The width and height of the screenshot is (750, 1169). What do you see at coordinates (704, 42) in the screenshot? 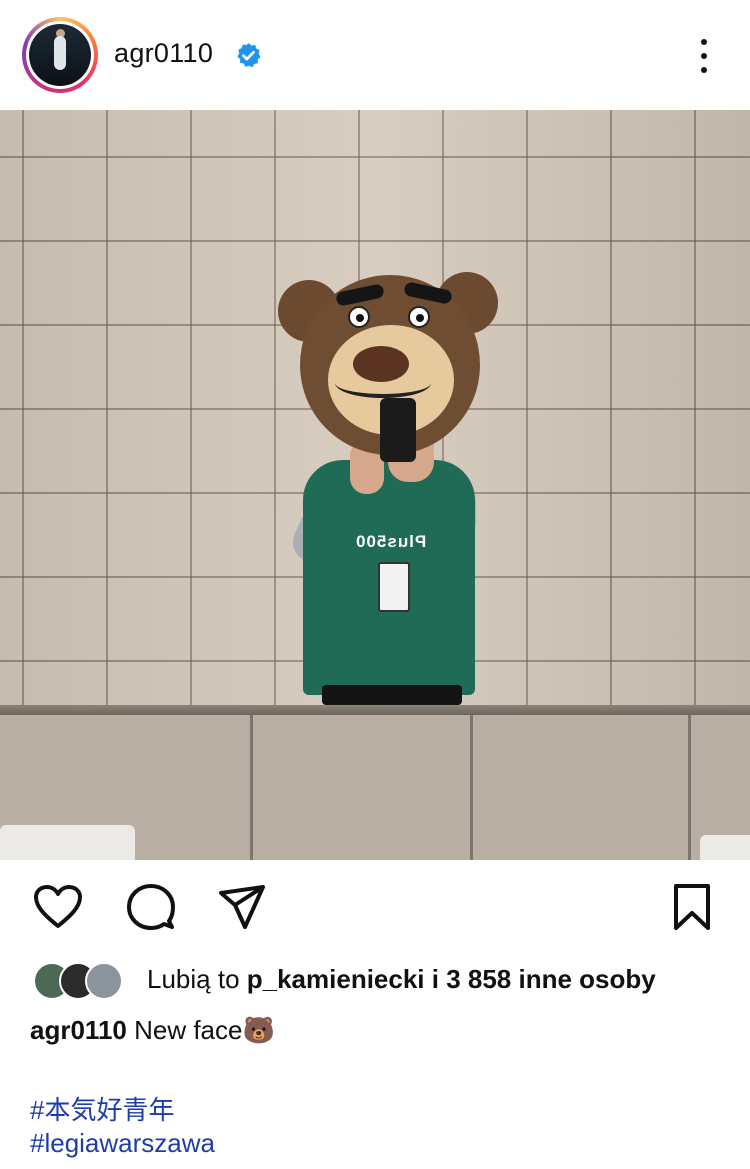
I see `more-vertical-icon` at bounding box center [704, 42].